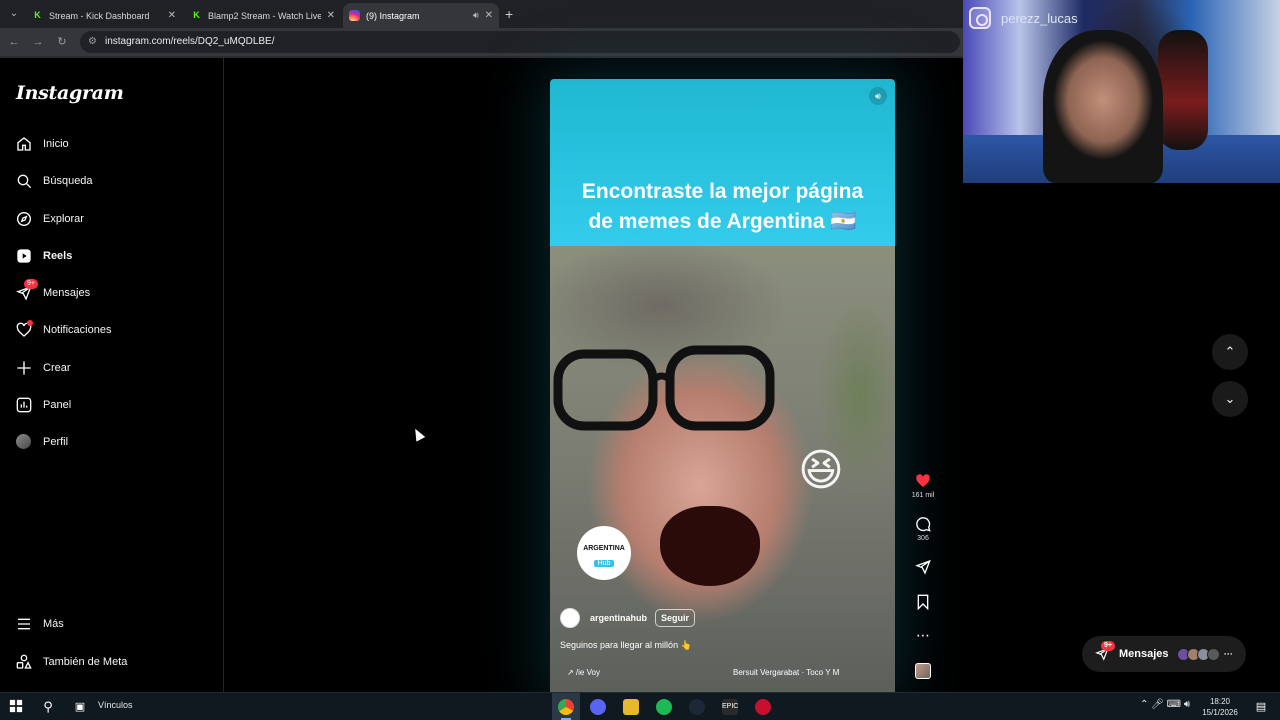 This screenshot has height=720, width=1280. Describe the element at coordinates (664, 707) in the screenshot. I see `spotify-icon` at that location.